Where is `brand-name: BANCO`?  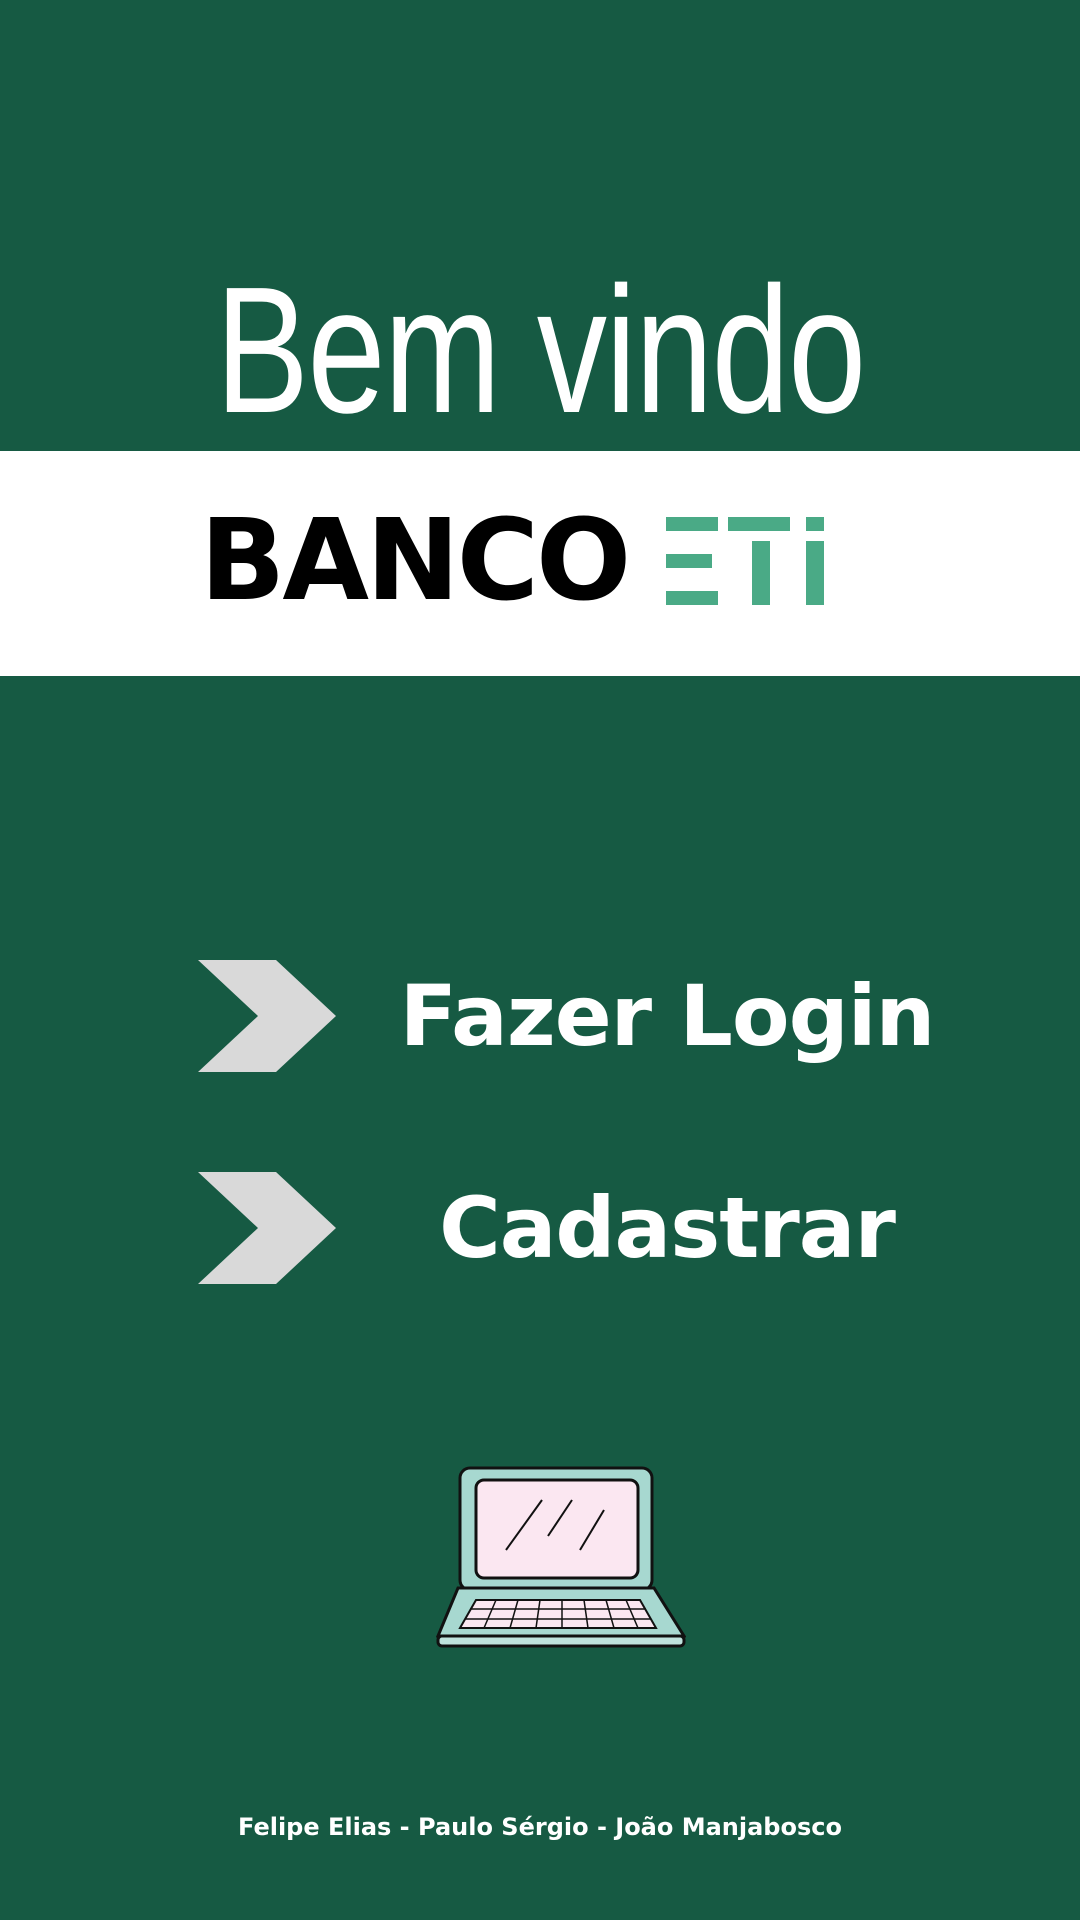 brand-name: BANCO is located at coordinates (415, 561).